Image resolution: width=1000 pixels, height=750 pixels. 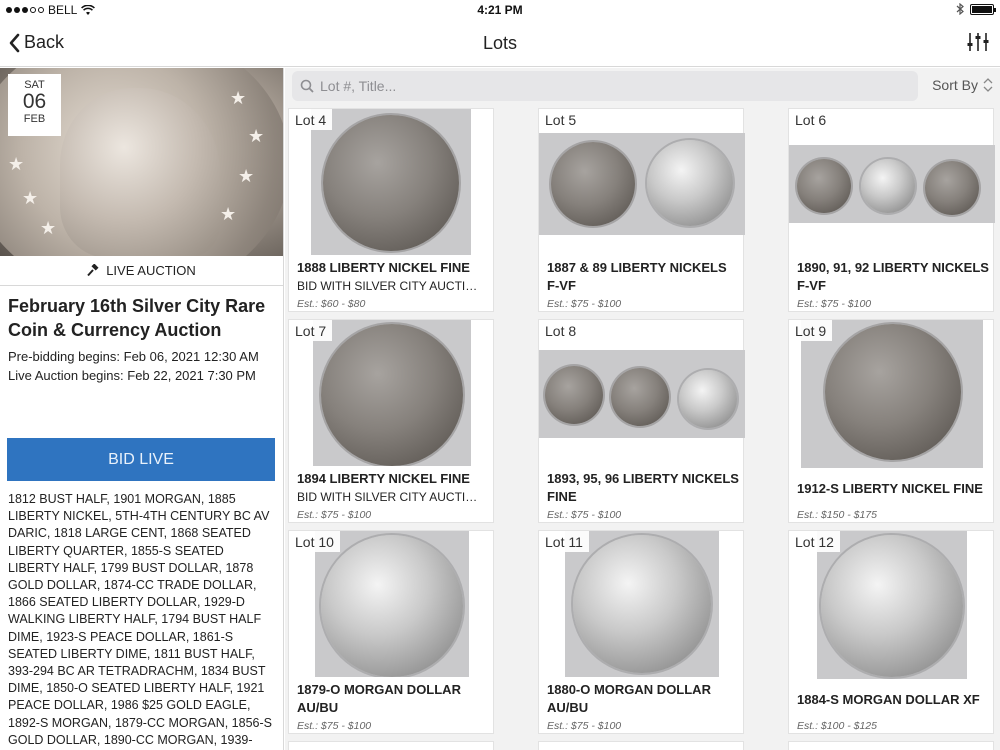 I want to click on lot-title: 1890, 91, 92 LIBERTY NICKELS F-VF, so click(x=893, y=276).